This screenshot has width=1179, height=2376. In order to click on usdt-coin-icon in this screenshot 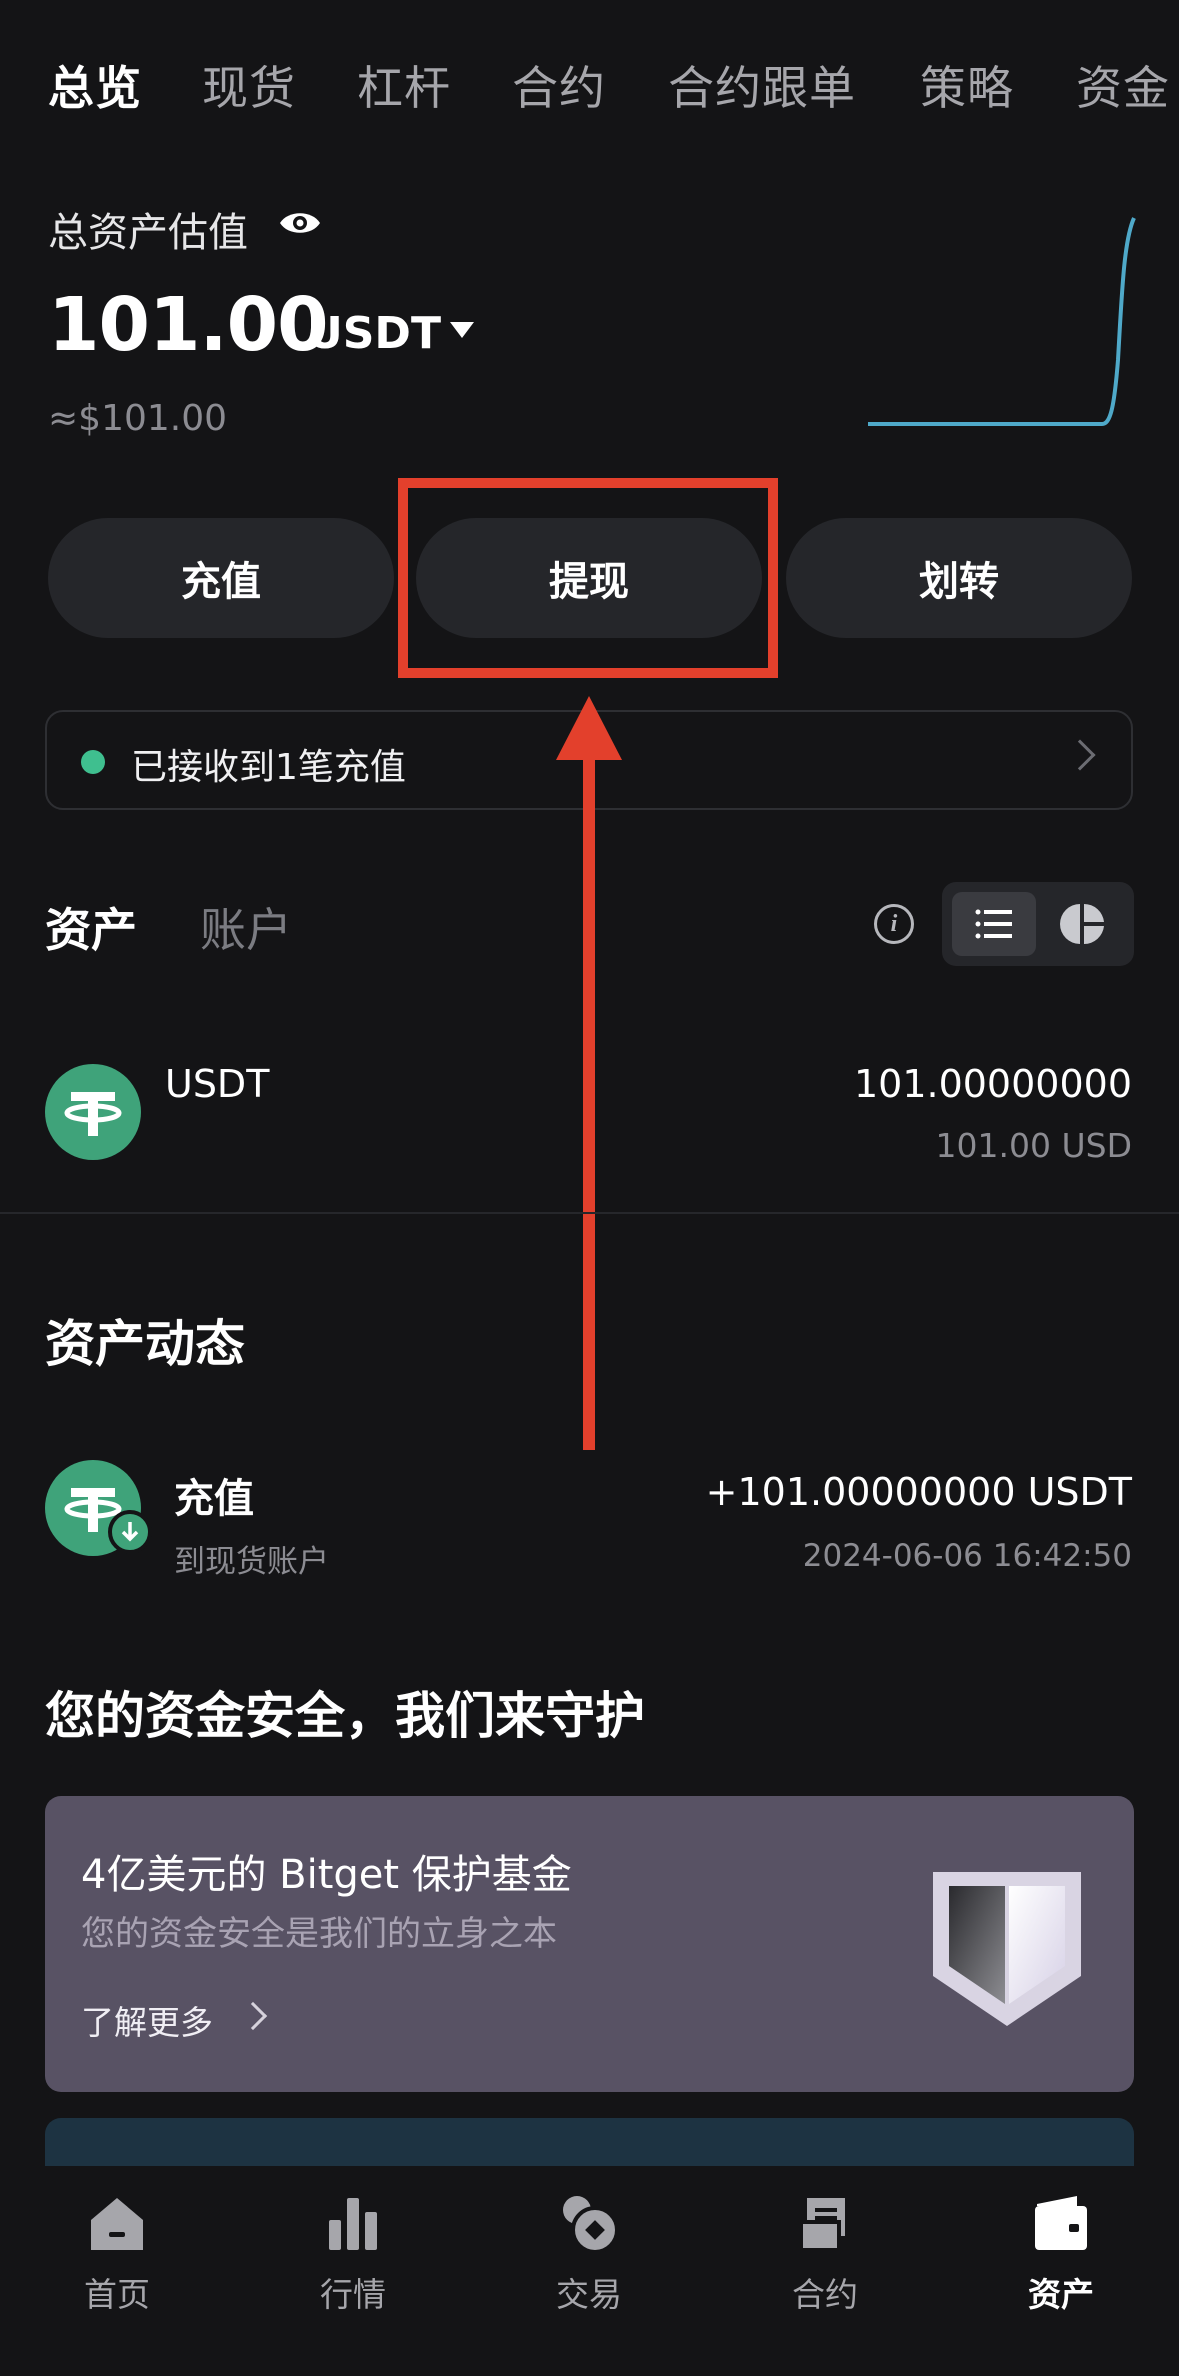, I will do `click(93, 1112)`.